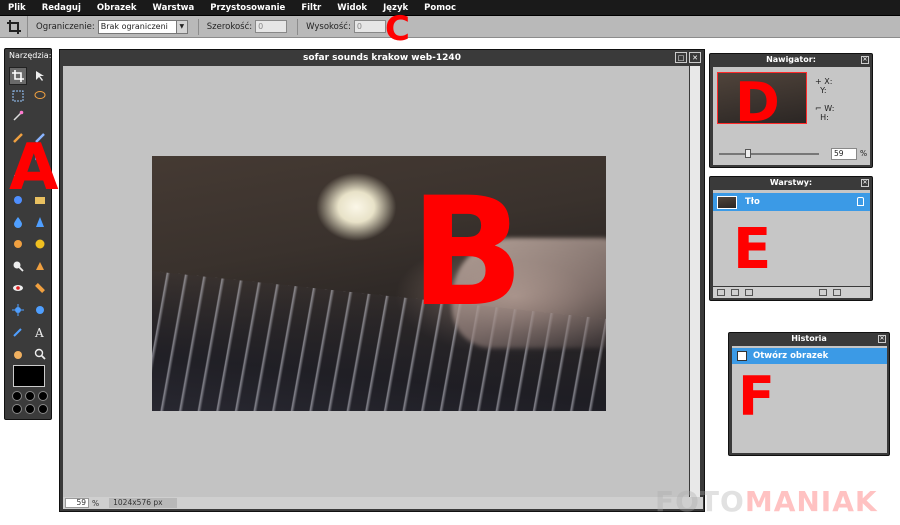  Describe the element at coordinates (700, 501) in the screenshot. I see `watermark-part1: FOTO` at that location.